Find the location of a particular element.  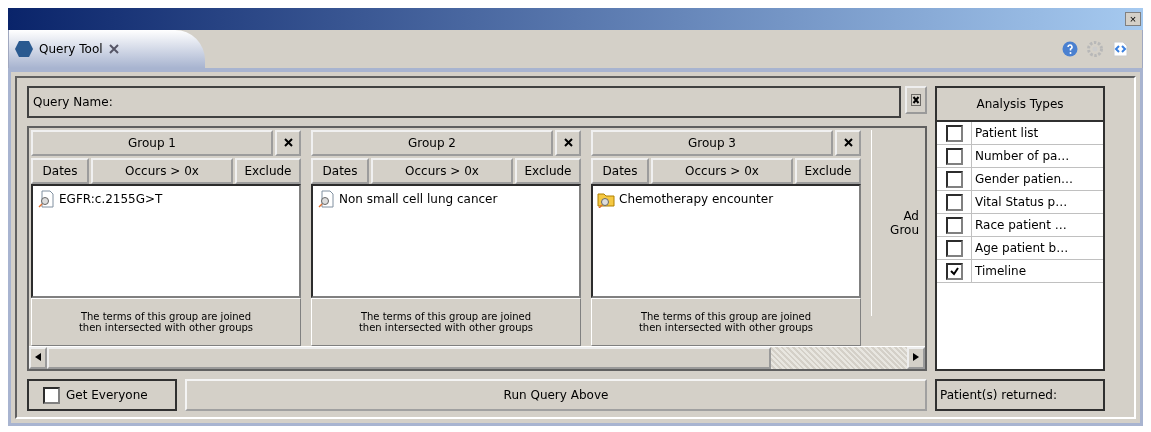

clear-button is located at coordinates (916, 100).